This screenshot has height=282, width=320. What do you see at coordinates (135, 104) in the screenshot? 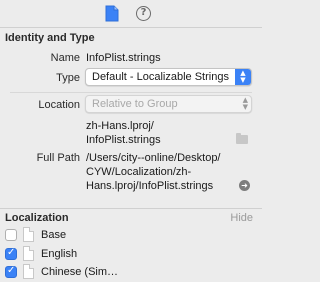
I see `location-select-value: Relative to Group` at bounding box center [135, 104].